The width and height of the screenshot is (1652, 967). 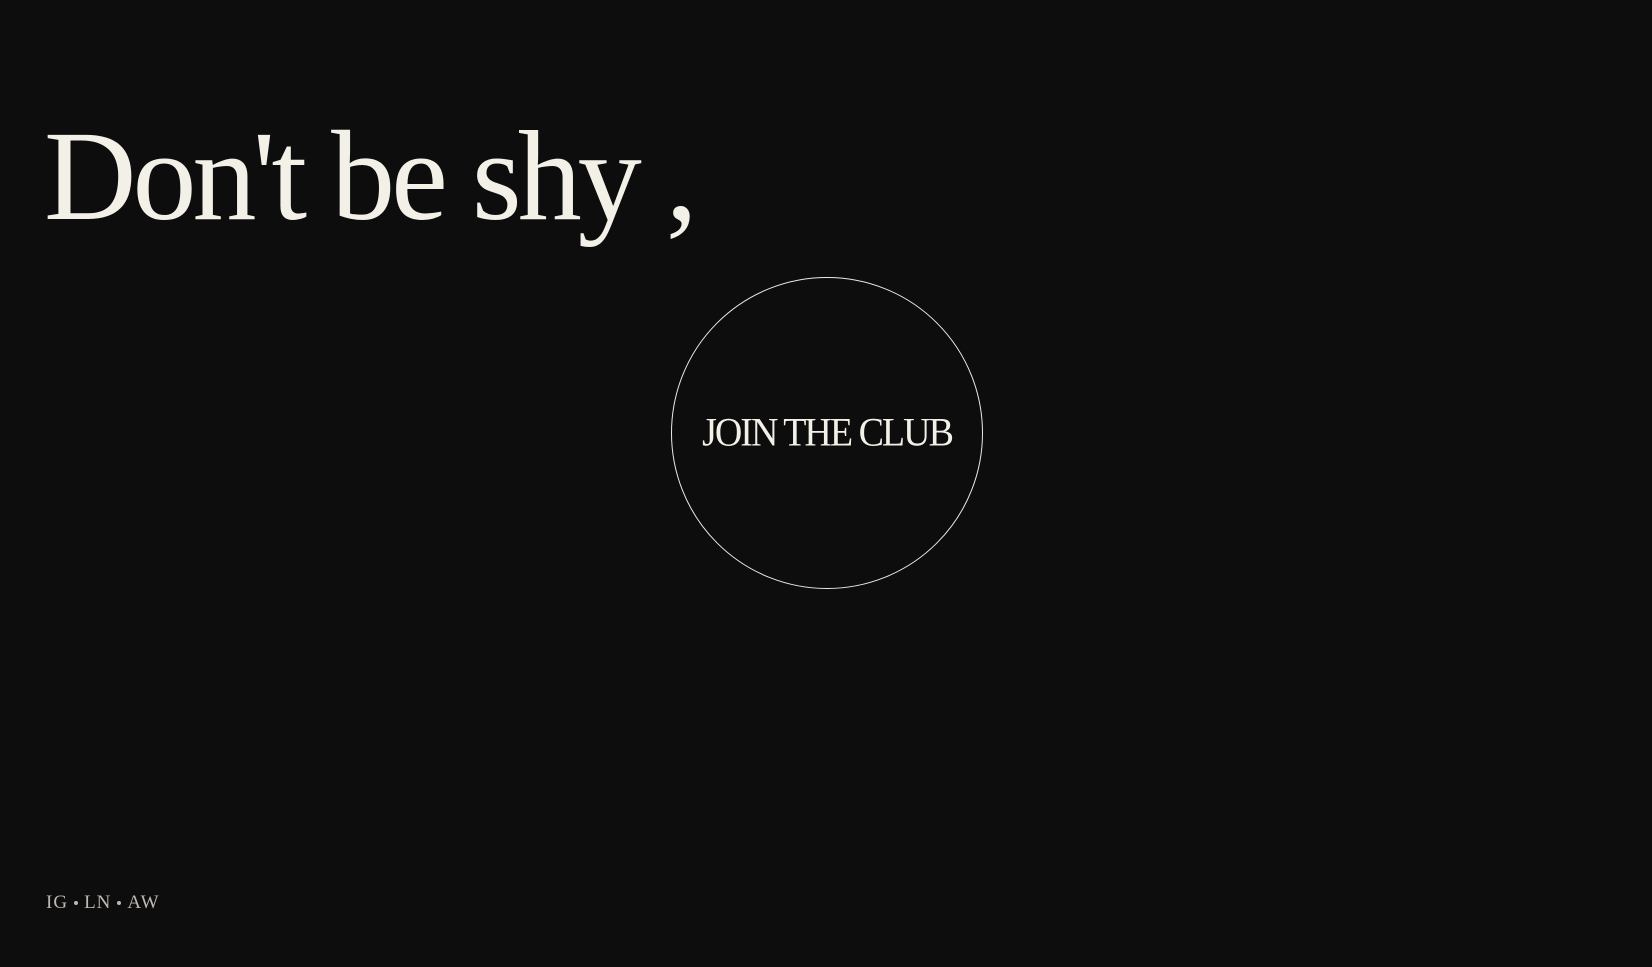 I want to click on social-links: IG LN AW, so click(x=103, y=903).